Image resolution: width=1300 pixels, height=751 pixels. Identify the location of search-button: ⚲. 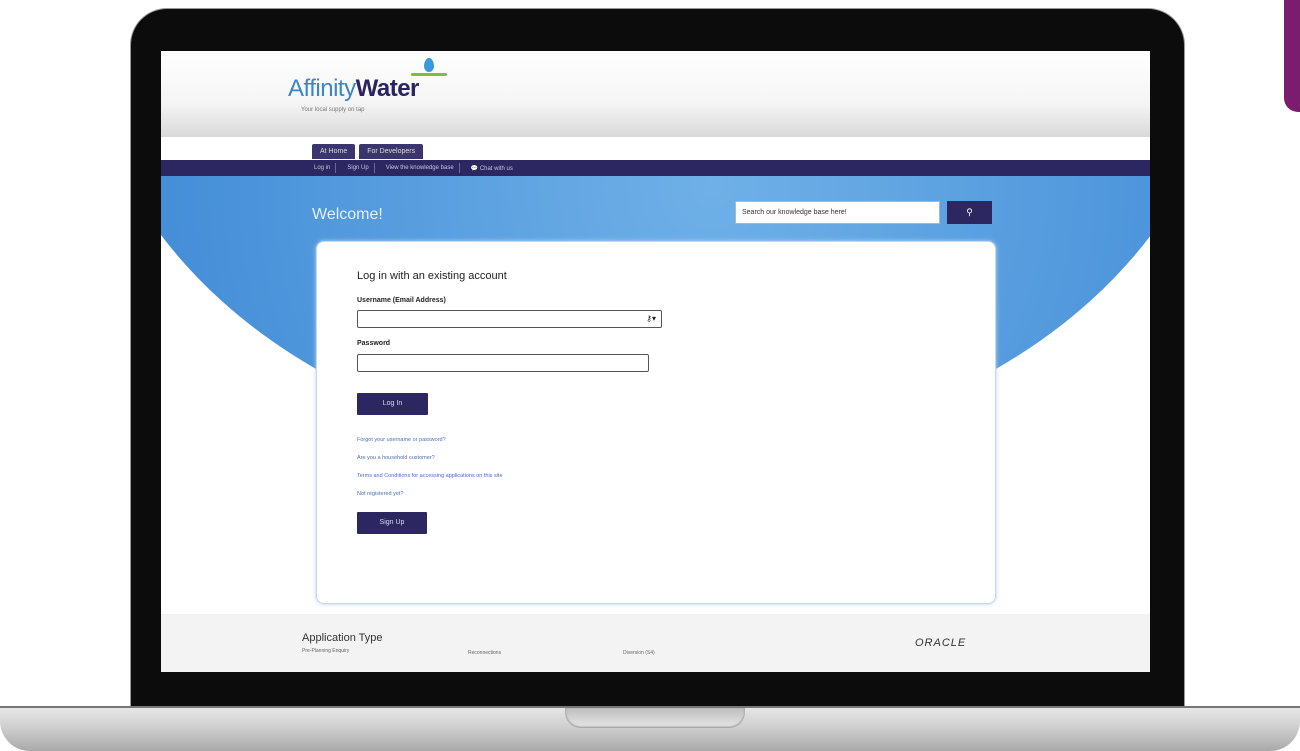
(969, 212).